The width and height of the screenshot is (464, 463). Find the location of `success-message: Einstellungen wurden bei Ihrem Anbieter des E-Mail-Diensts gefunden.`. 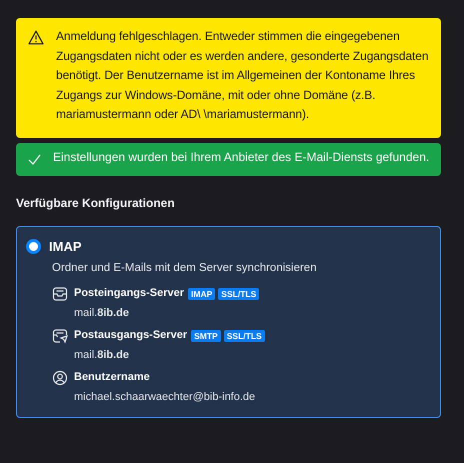

success-message: Einstellungen wurden bei Ihrem Anbieter des E-Mail-Diensts gefunden. is located at coordinates (241, 157).